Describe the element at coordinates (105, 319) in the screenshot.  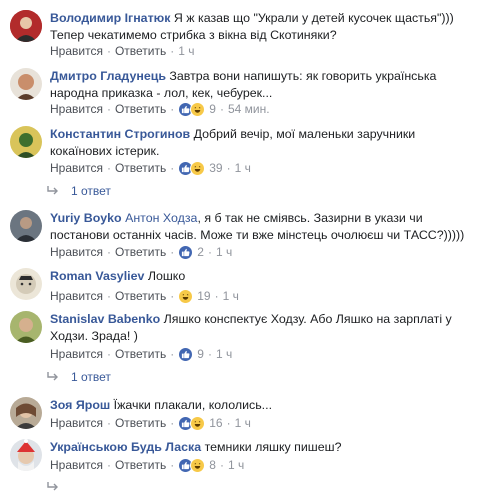
I see `comment-author: Stanislav Babenko` at that location.